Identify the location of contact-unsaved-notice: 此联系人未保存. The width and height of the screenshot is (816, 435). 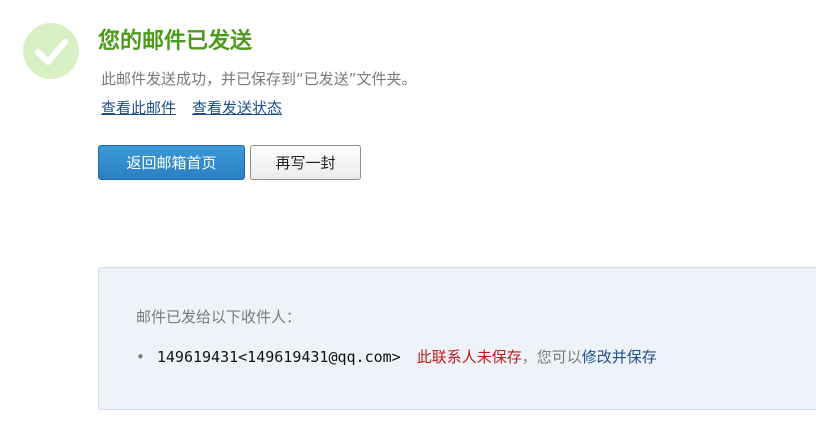
(469, 357).